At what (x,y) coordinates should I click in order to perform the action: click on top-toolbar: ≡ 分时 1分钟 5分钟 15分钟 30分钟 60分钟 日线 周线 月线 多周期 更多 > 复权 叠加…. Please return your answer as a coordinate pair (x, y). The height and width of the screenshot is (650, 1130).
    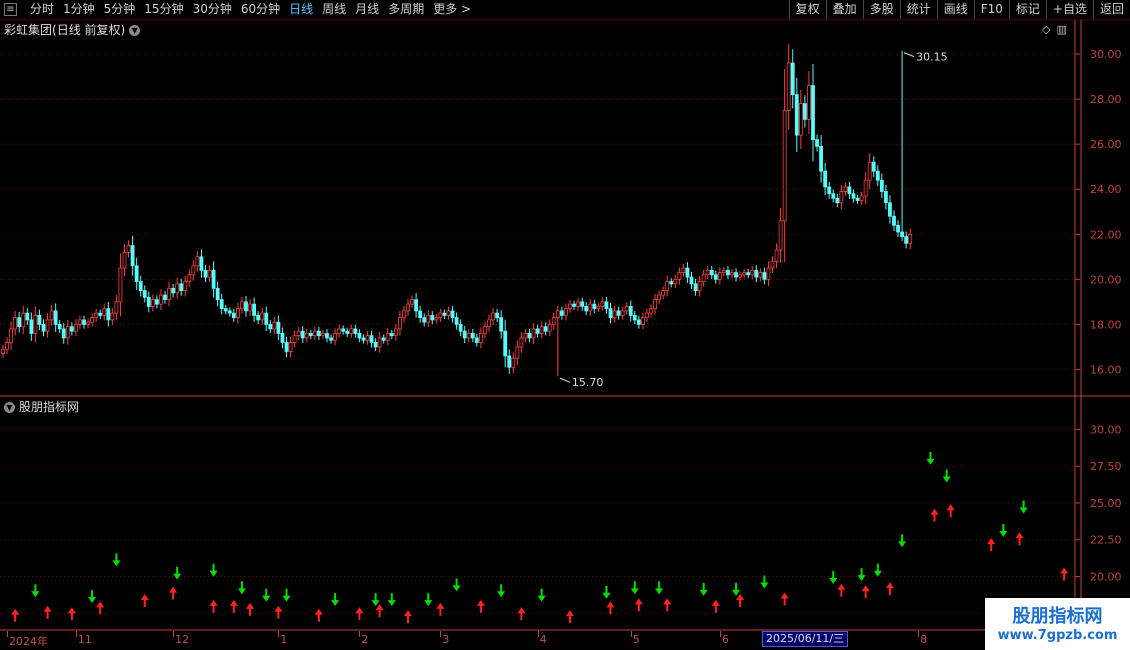
    Looking at the image, I should click on (565, 10).